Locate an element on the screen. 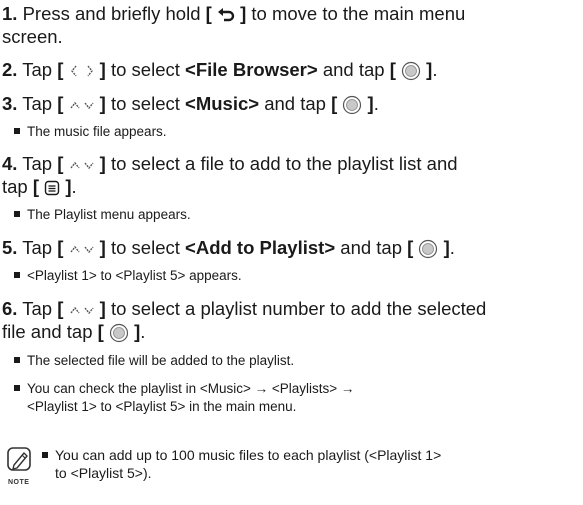 The width and height of the screenshot is (583, 505). step-number: 5. is located at coordinates (10, 247).